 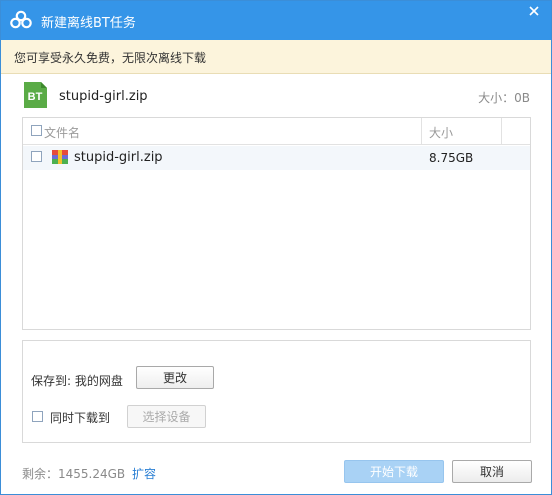 What do you see at coordinates (276, 158) in the screenshot?
I see `file-row: stupid-girl.zip 8.75GB` at bounding box center [276, 158].